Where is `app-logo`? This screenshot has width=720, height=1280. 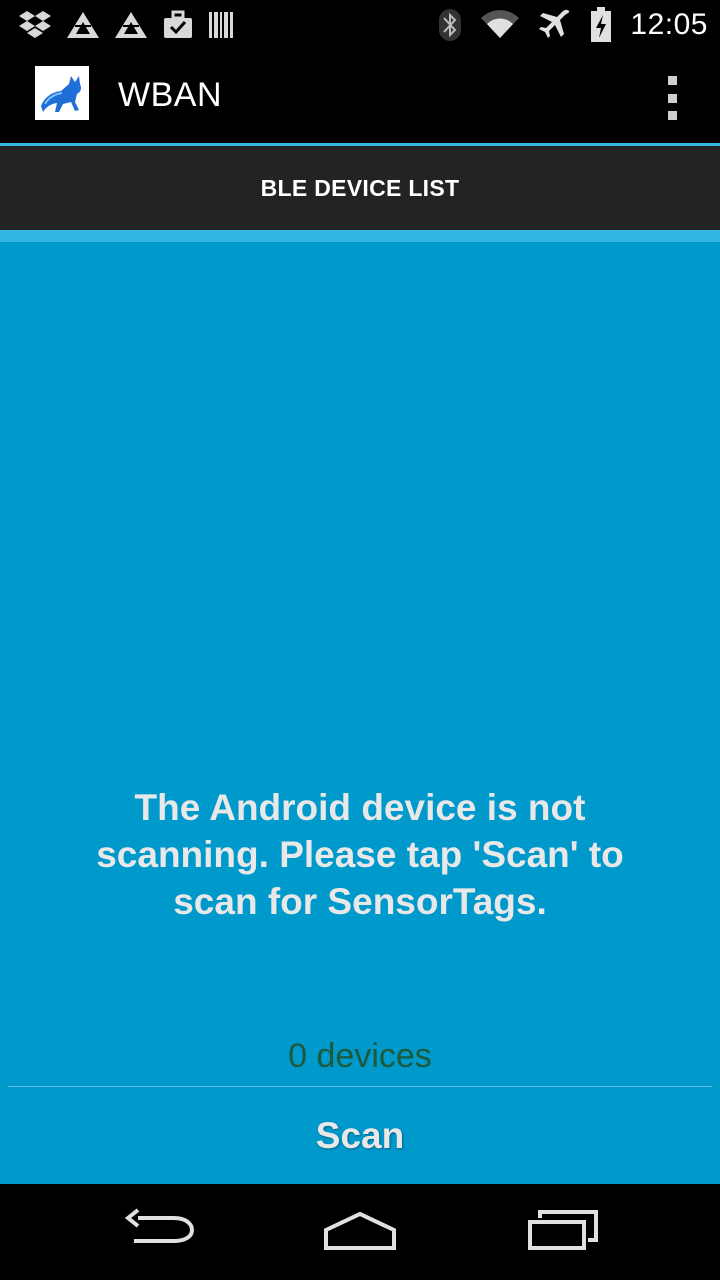 app-logo is located at coordinates (62, 93).